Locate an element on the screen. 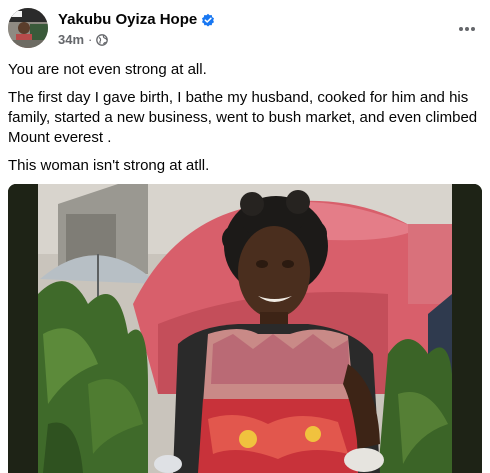  more-horizontal-icon is located at coordinates (467, 28).